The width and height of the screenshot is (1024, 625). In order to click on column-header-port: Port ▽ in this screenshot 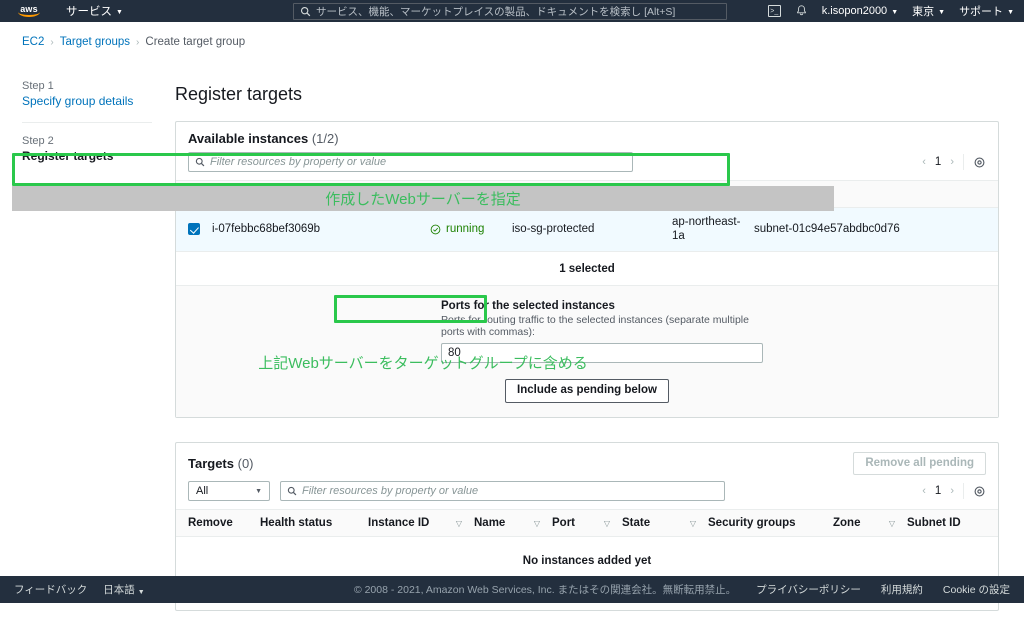, I will do `click(581, 523)`.